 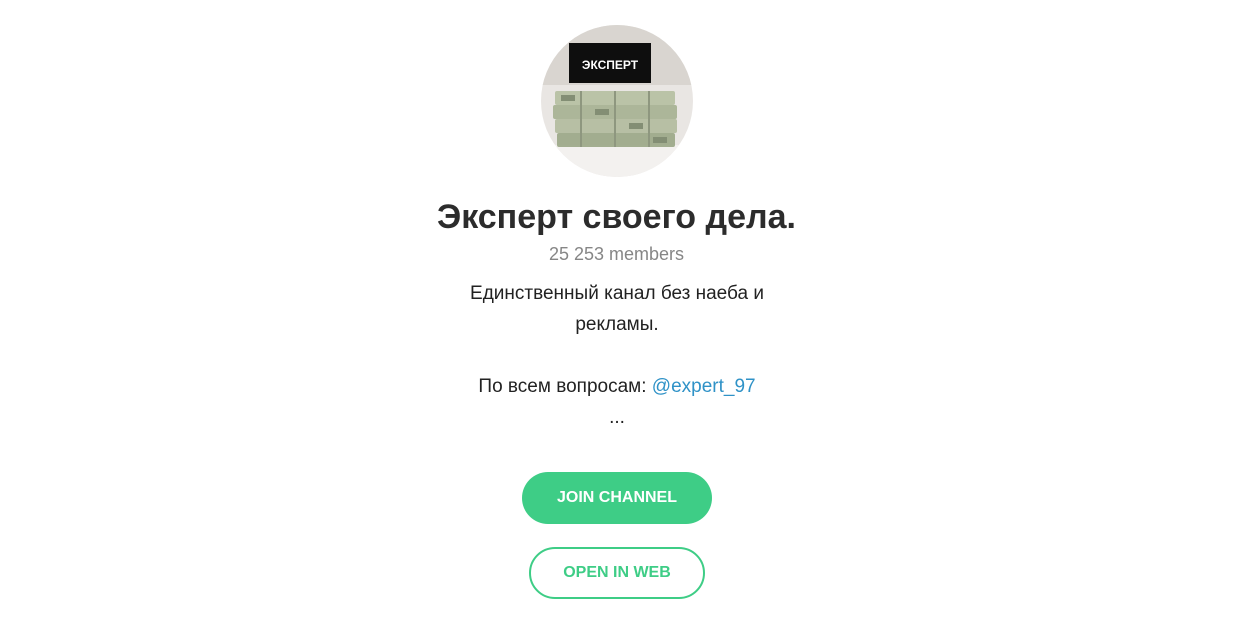 What do you see at coordinates (565, 386) in the screenshot?
I see `contact-prefix: По всем вопросам:` at bounding box center [565, 386].